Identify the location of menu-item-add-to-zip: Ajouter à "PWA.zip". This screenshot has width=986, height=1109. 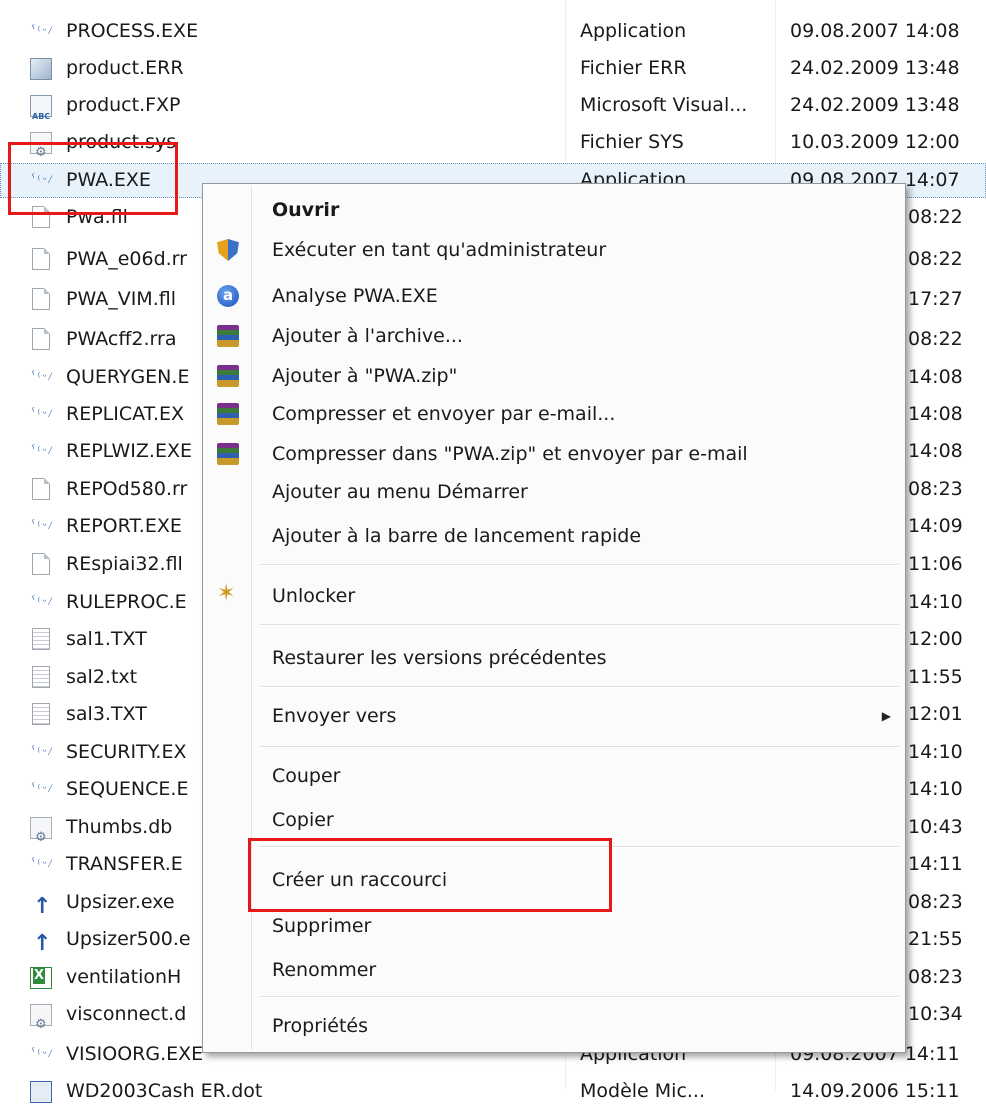
(554, 376).